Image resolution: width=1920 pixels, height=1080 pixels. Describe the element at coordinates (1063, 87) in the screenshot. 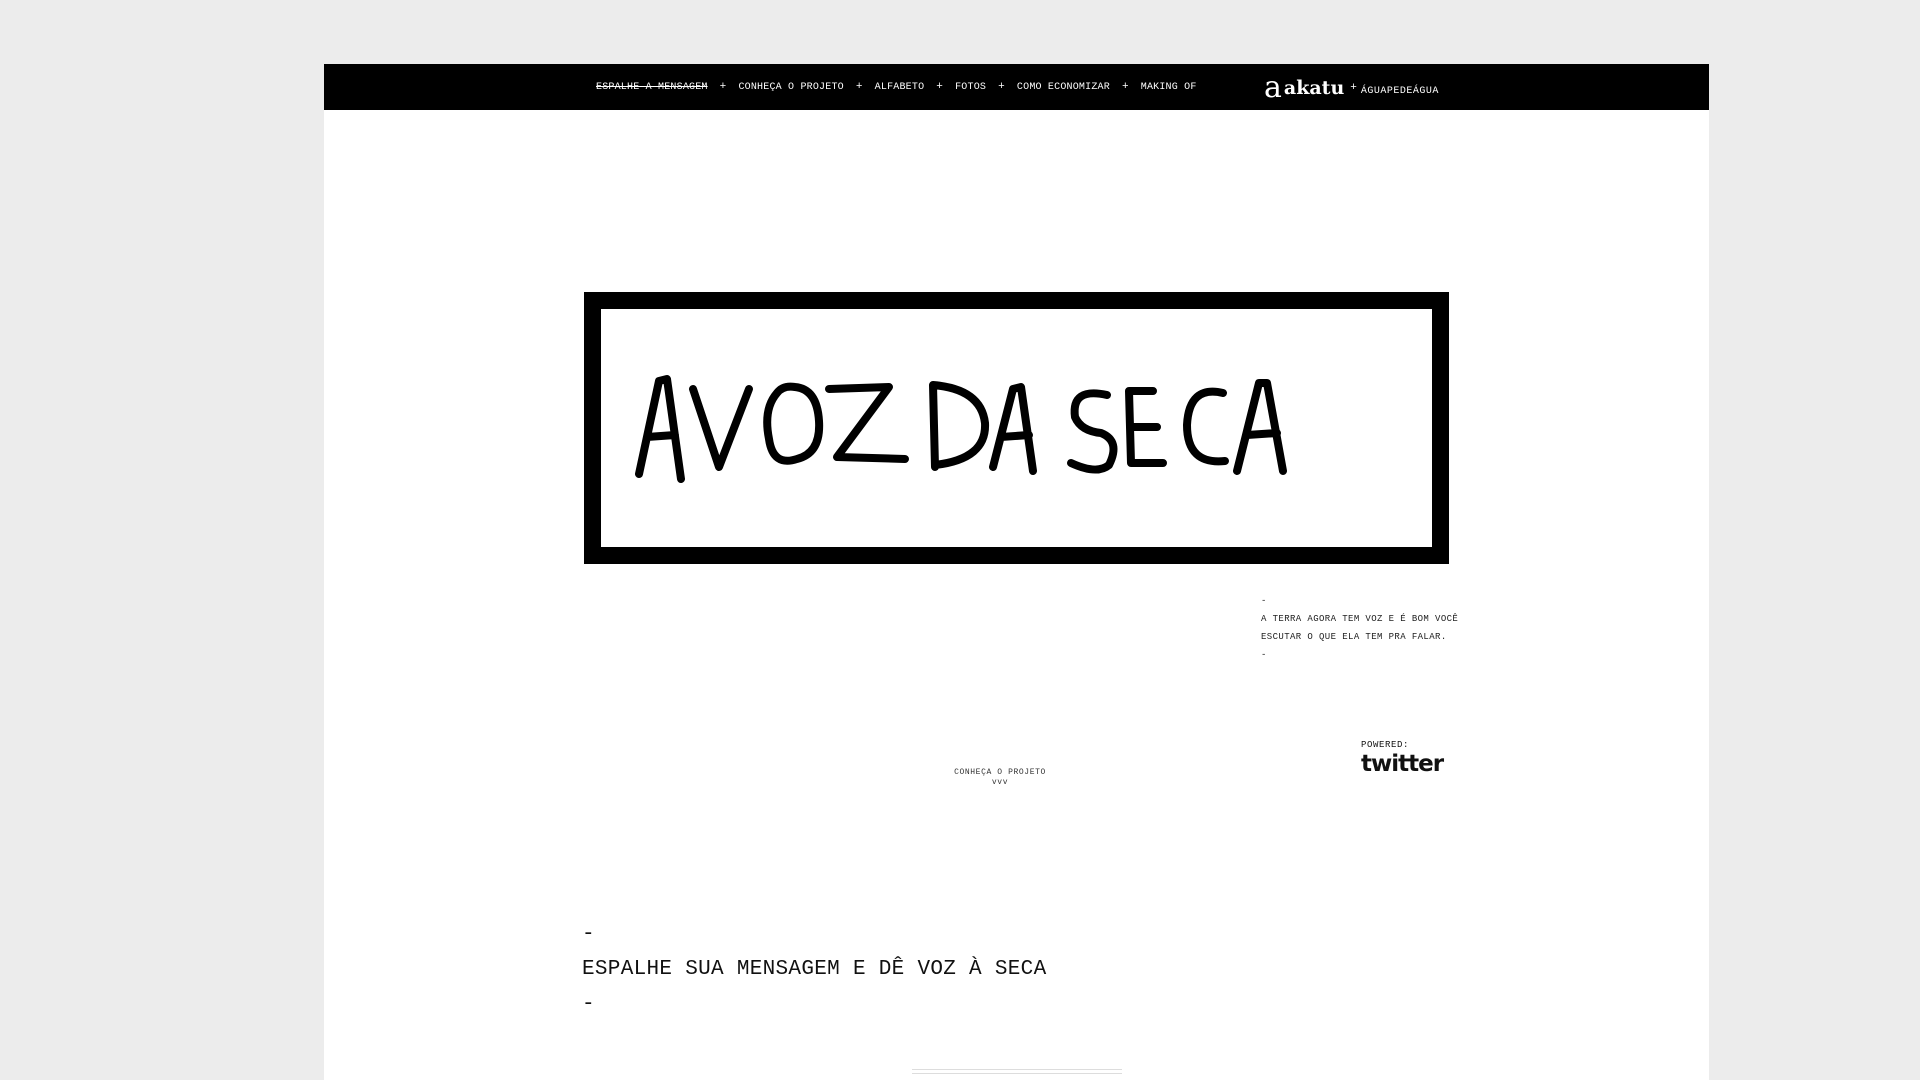

I see `nav-item-como-economizar: COMO ECONOMIZAR` at that location.